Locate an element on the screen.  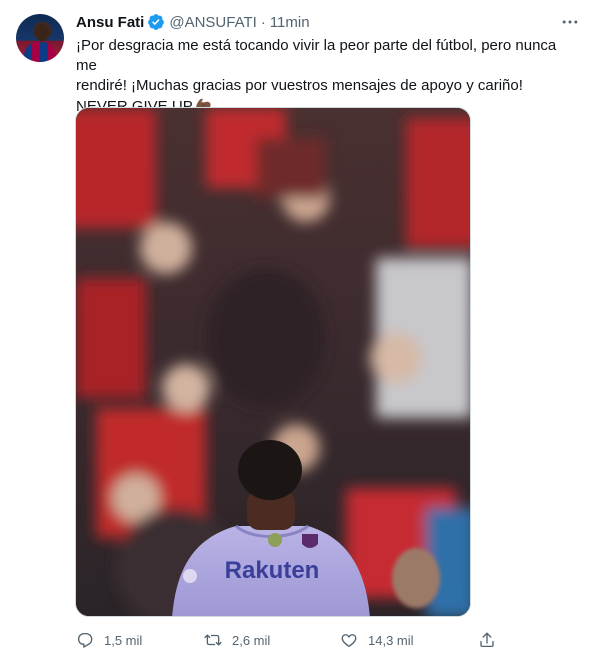
avatar is located at coordinates (40, 38).